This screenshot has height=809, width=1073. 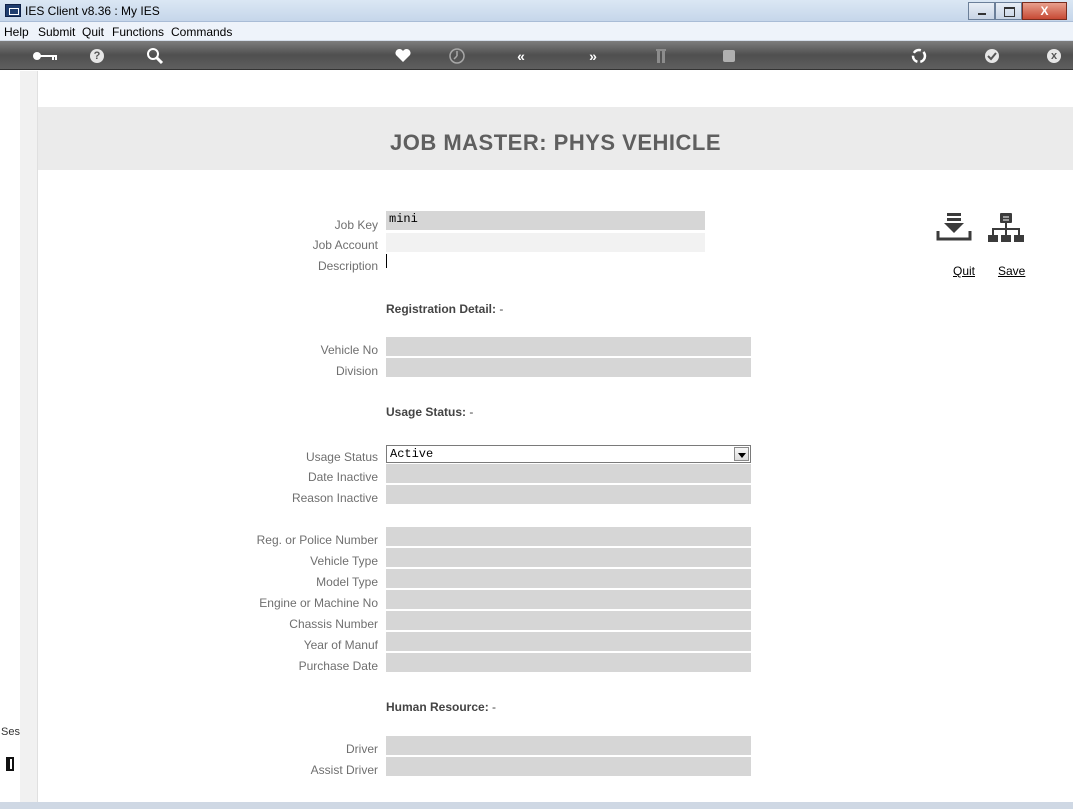 What do you see at coordinates (412, 454) in the screenshot?
I see `usage-status-value: Active` at bounding box center [412, 454].